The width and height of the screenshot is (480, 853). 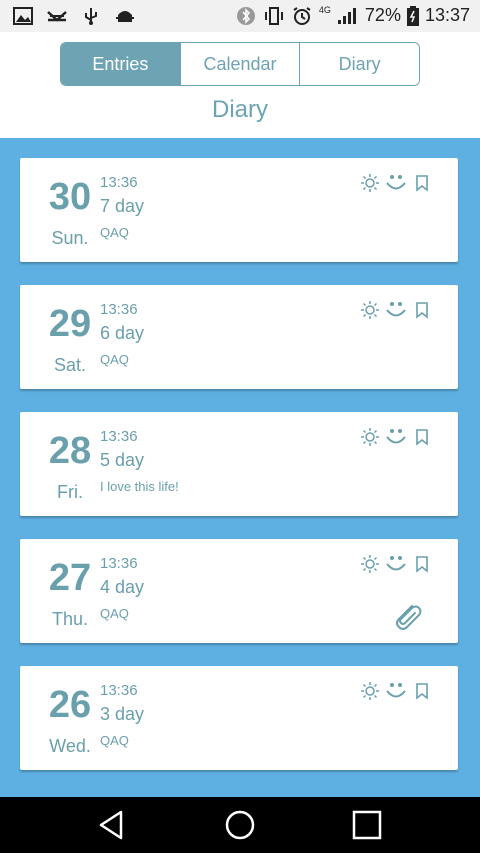 I want to click on network-label: 4G, so click(x=324, y=9).